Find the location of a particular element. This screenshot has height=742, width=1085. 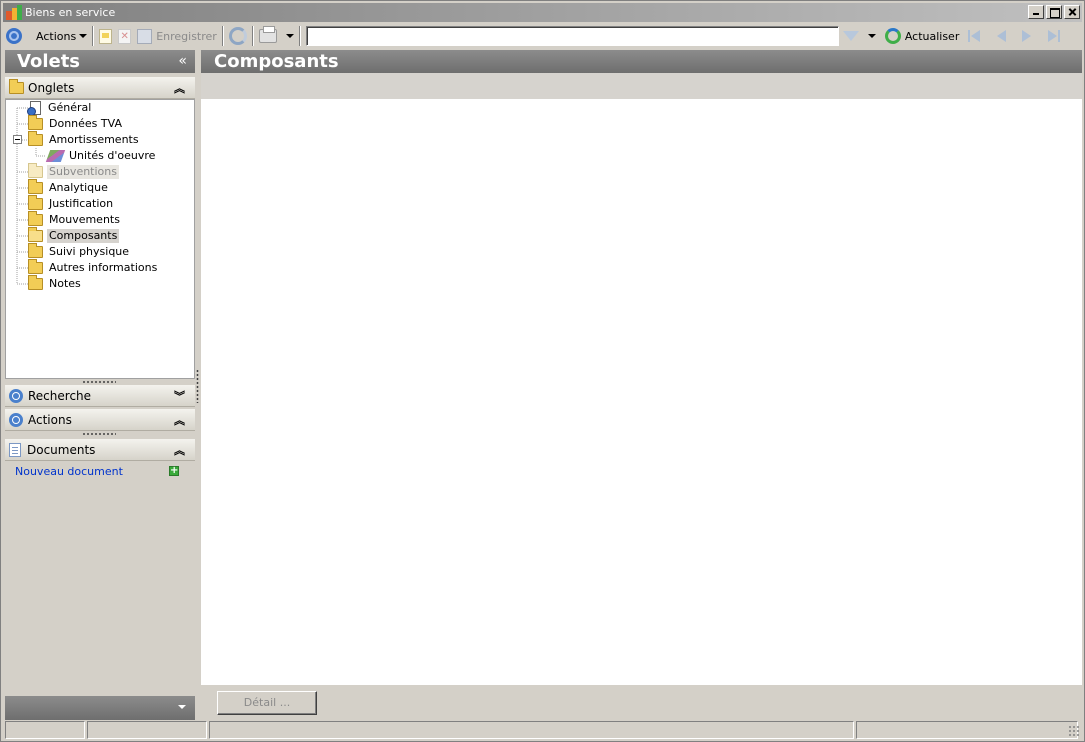

tree-item-label: Données TVA is located at coordinates (85, 123).